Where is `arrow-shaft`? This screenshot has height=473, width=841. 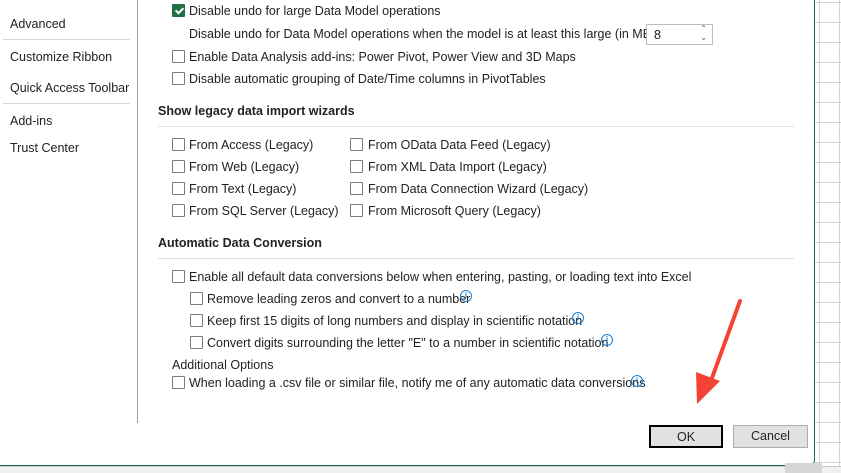 arrow-shaft is located at coordinates (726, 339).